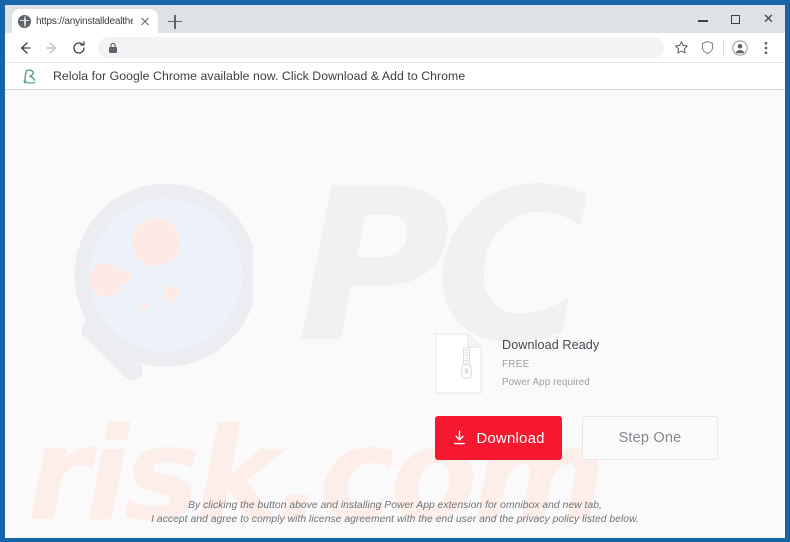 The width and height of the screenshot is (790, 542). What do you see at coordinates (175, 21) in the screenshot?
I see `new-tab-button` at bounding box center [175, 21].